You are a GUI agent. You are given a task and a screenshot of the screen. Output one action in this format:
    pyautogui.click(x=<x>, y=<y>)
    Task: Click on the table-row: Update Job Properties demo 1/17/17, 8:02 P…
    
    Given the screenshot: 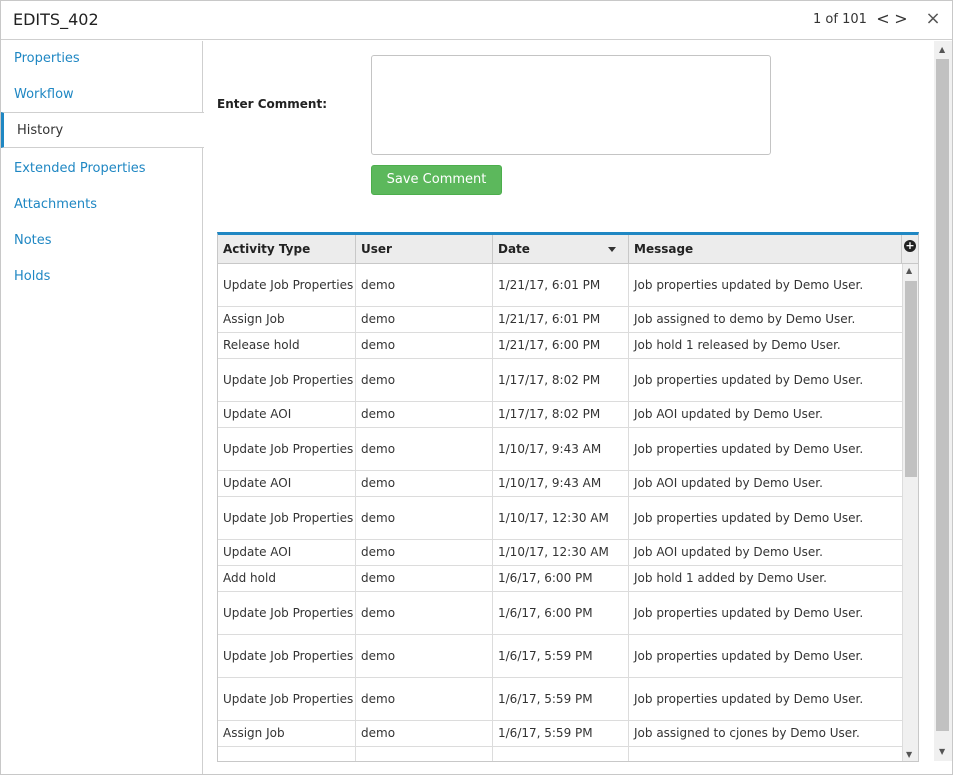 What is the action you would take?
    pyautogui.click(x=560, y=380)
    